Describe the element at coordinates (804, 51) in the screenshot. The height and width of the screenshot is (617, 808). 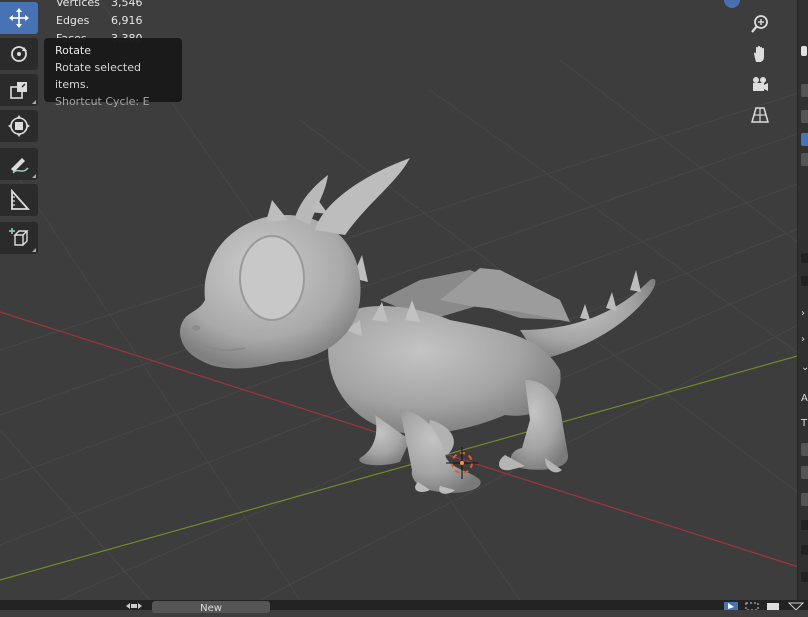
I see `checkbox` at that location.